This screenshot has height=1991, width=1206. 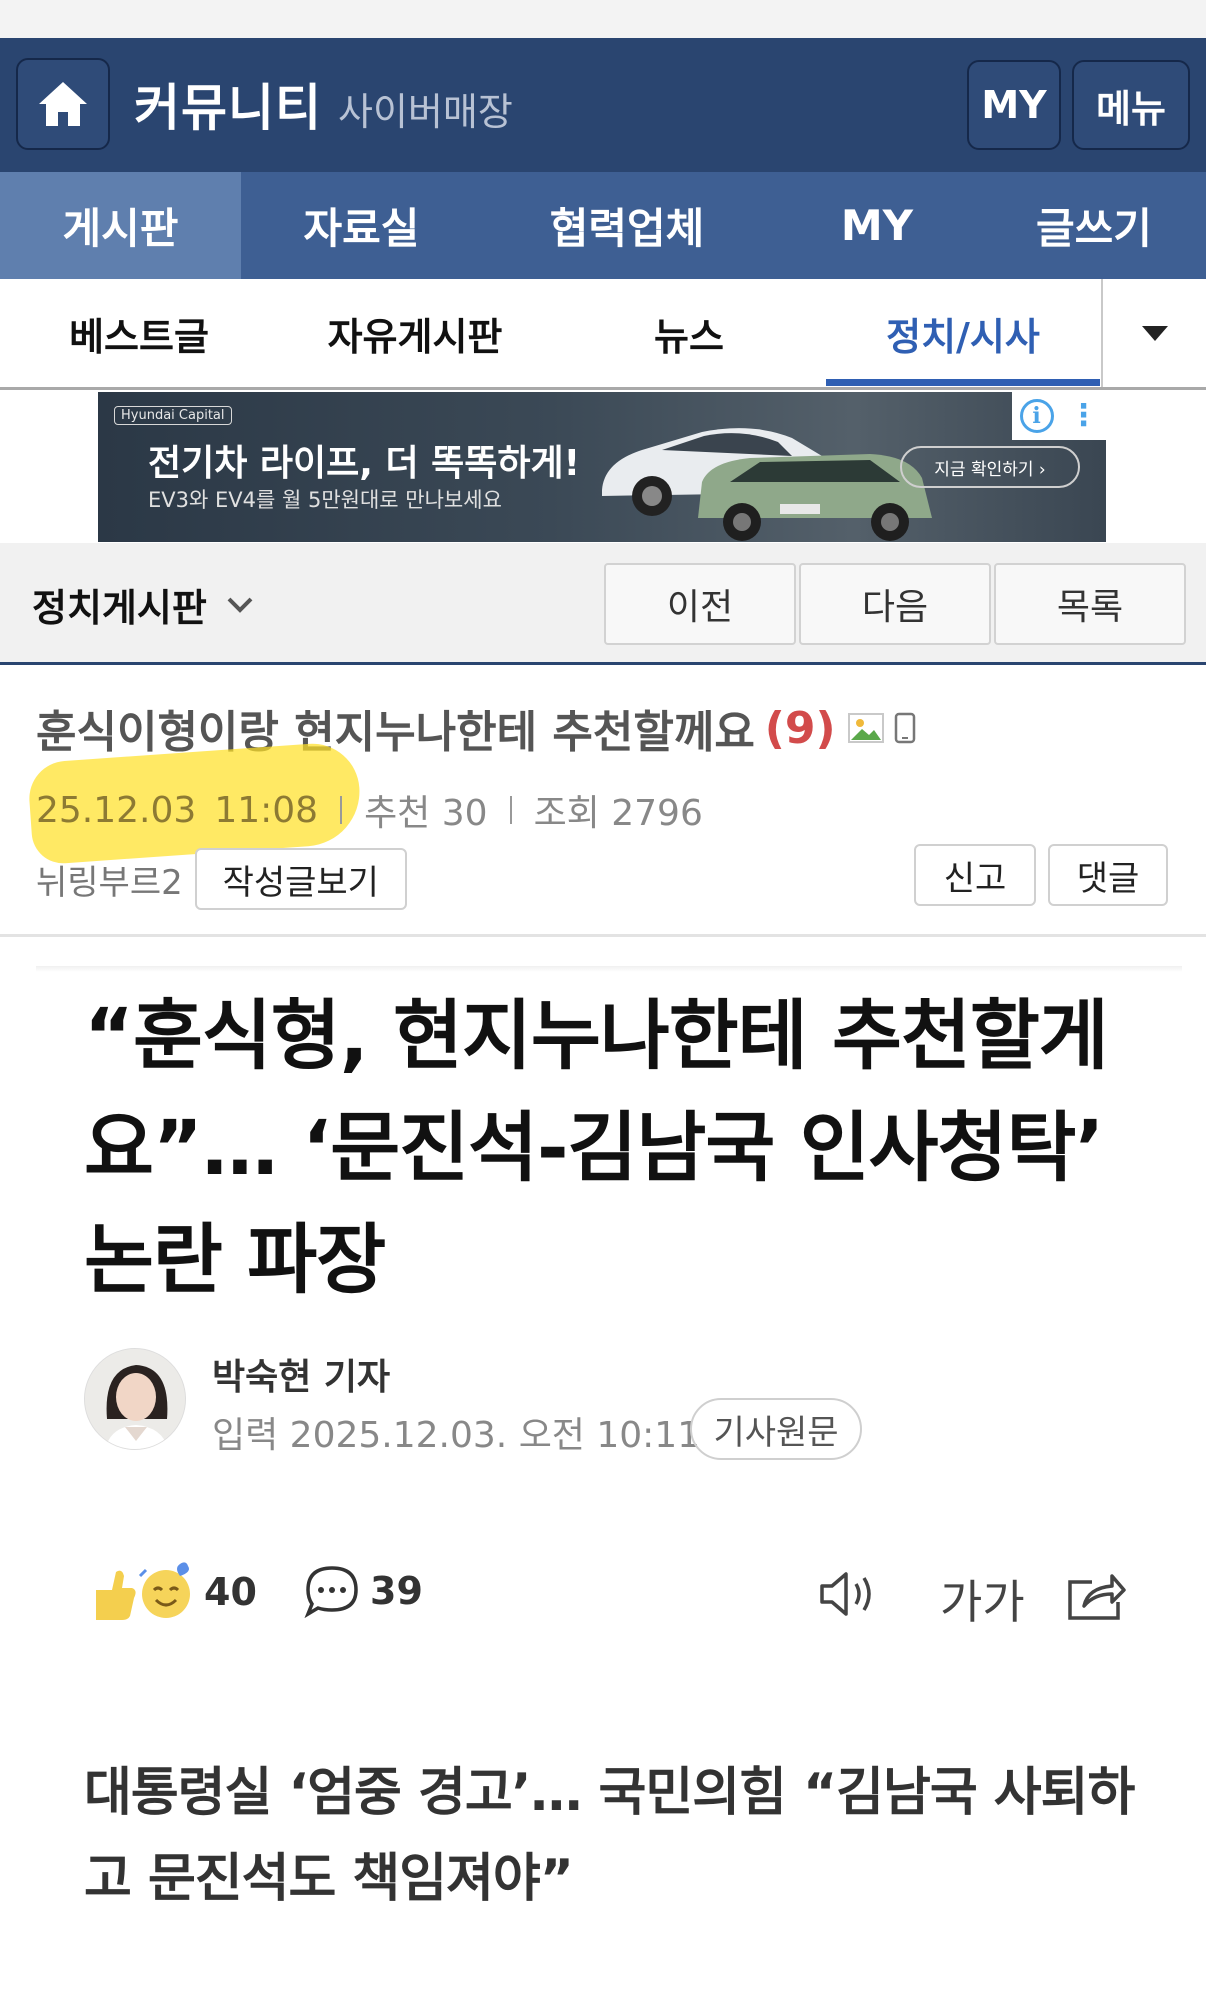 What do you see at coordinates (1084, 416) in the screenshot?
I see `more-options-icon: ⋮` at bounding box center [1084, 416].